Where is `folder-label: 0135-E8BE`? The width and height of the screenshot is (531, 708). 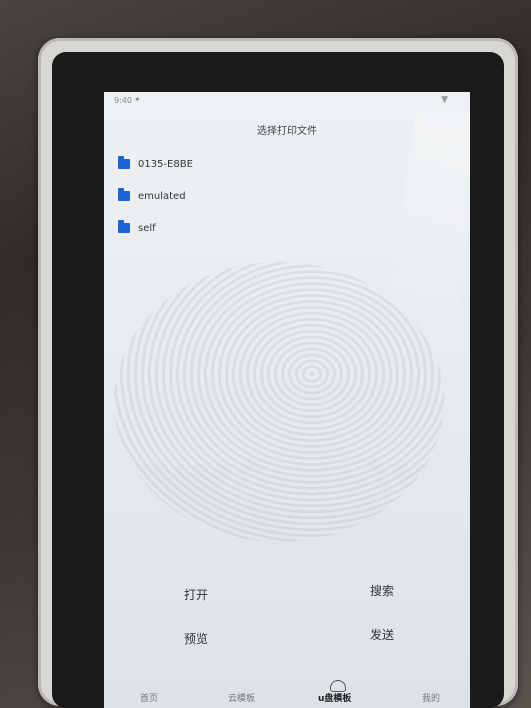 folder-label: 0135-E8BE is located at coordinates (165, 164).